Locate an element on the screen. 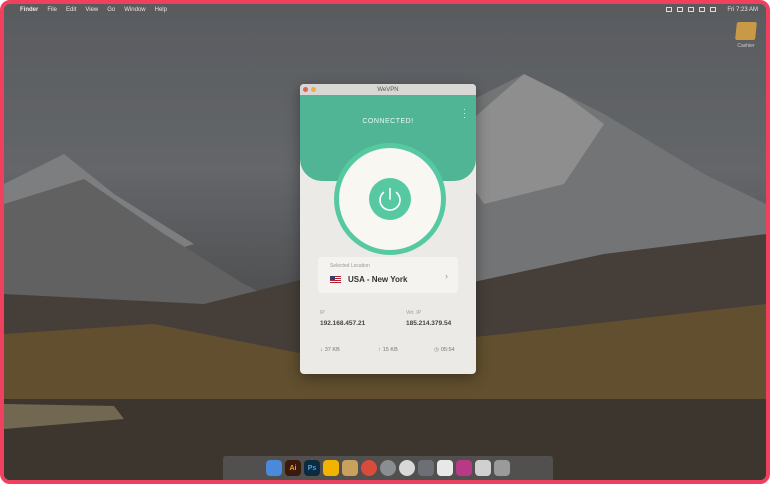 The image size is (770, 484). preferences-icon is located at coordinates (426, 468).